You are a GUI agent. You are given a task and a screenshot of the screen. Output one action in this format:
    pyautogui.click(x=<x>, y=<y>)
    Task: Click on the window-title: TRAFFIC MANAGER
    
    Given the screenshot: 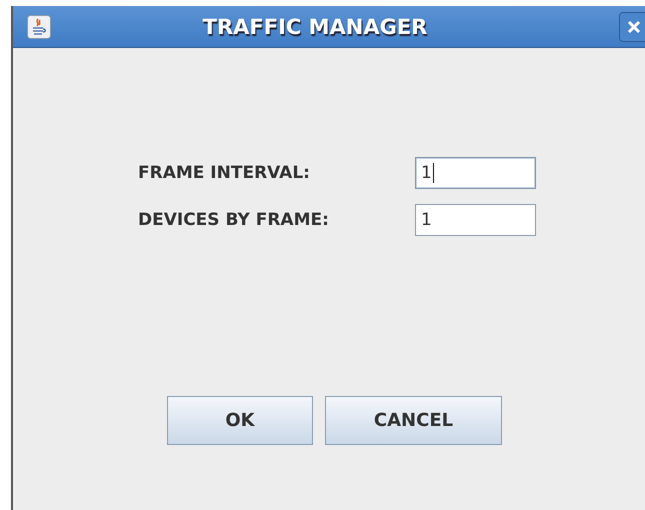 What is the action you would take?
    pyautogui.click(x=315, y=26)
    